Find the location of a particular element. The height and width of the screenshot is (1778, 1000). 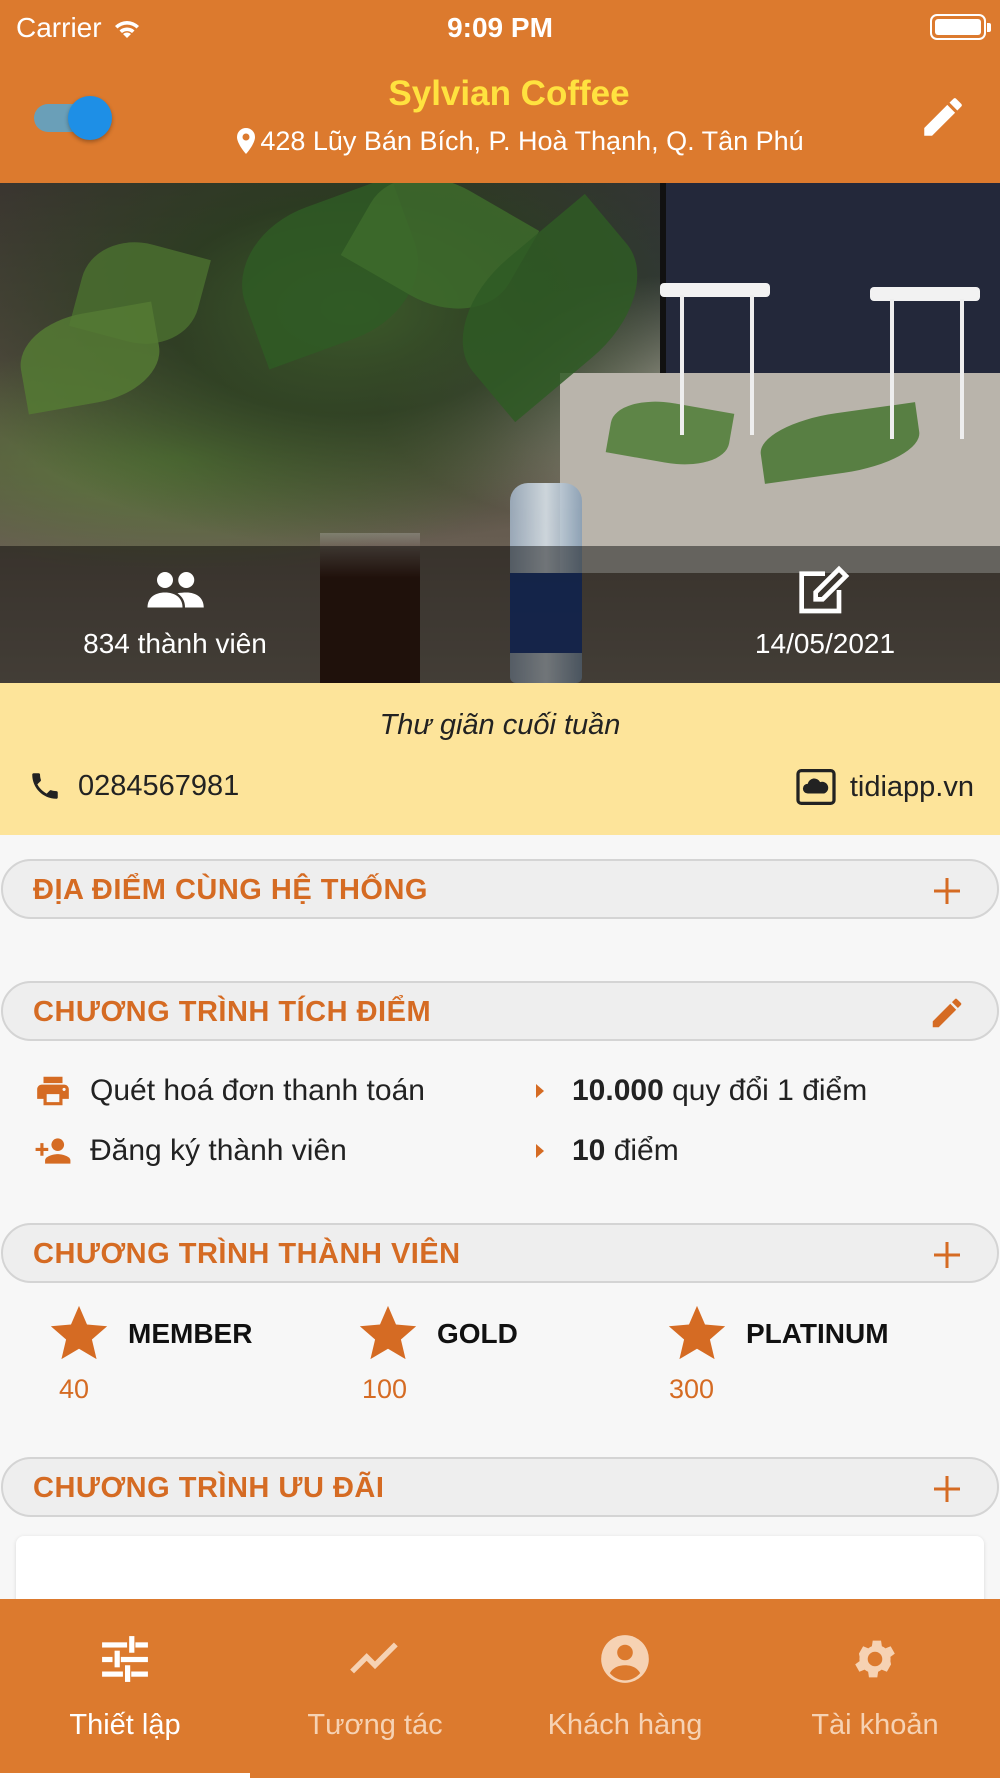

tab-label: Khách hàng is located at coordinates (625, 1725).